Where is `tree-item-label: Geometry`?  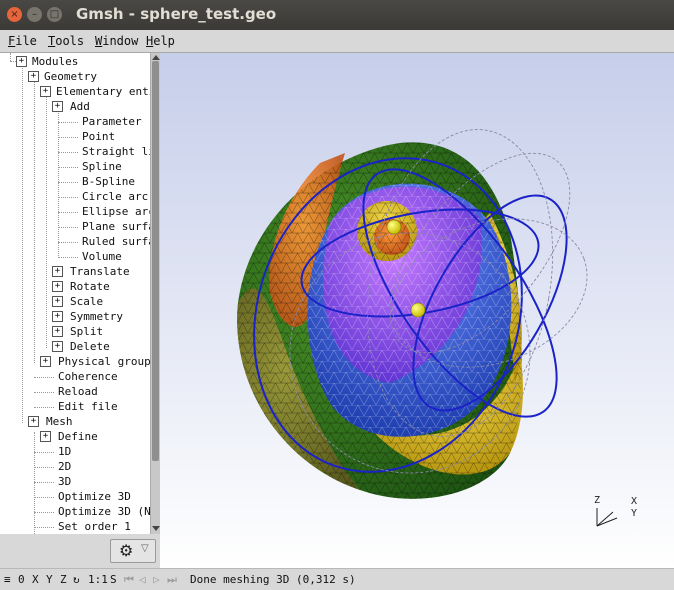 tree-item-label: Geometry is located at coordinates (70, 76).